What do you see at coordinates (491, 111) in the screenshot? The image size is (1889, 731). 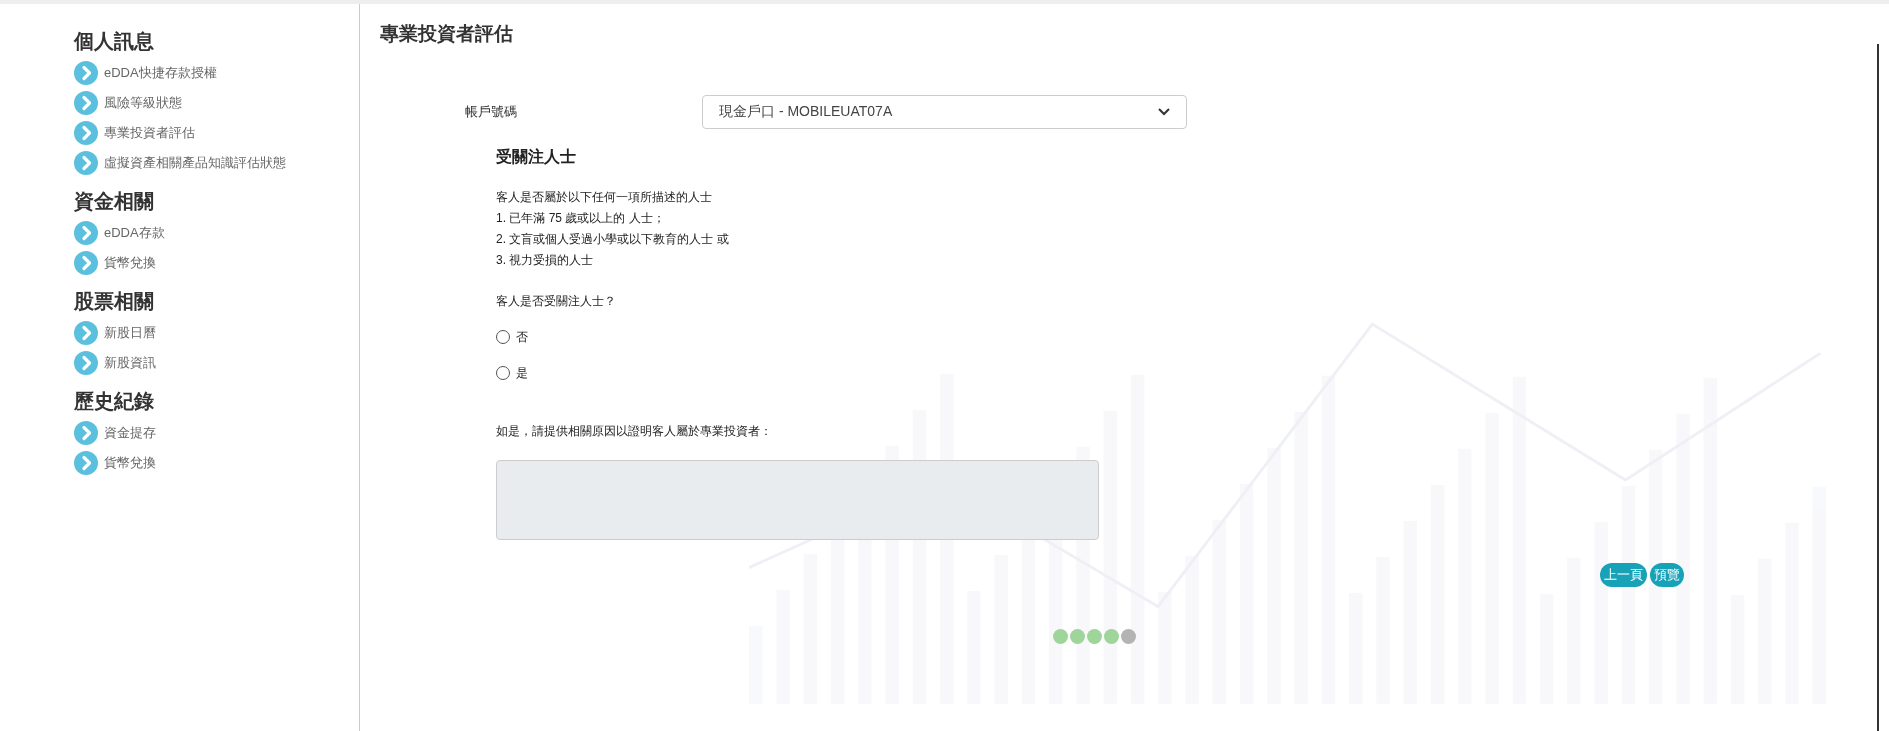 I see `field-label: 帳戶號碼` at bounding box center [491, 111].